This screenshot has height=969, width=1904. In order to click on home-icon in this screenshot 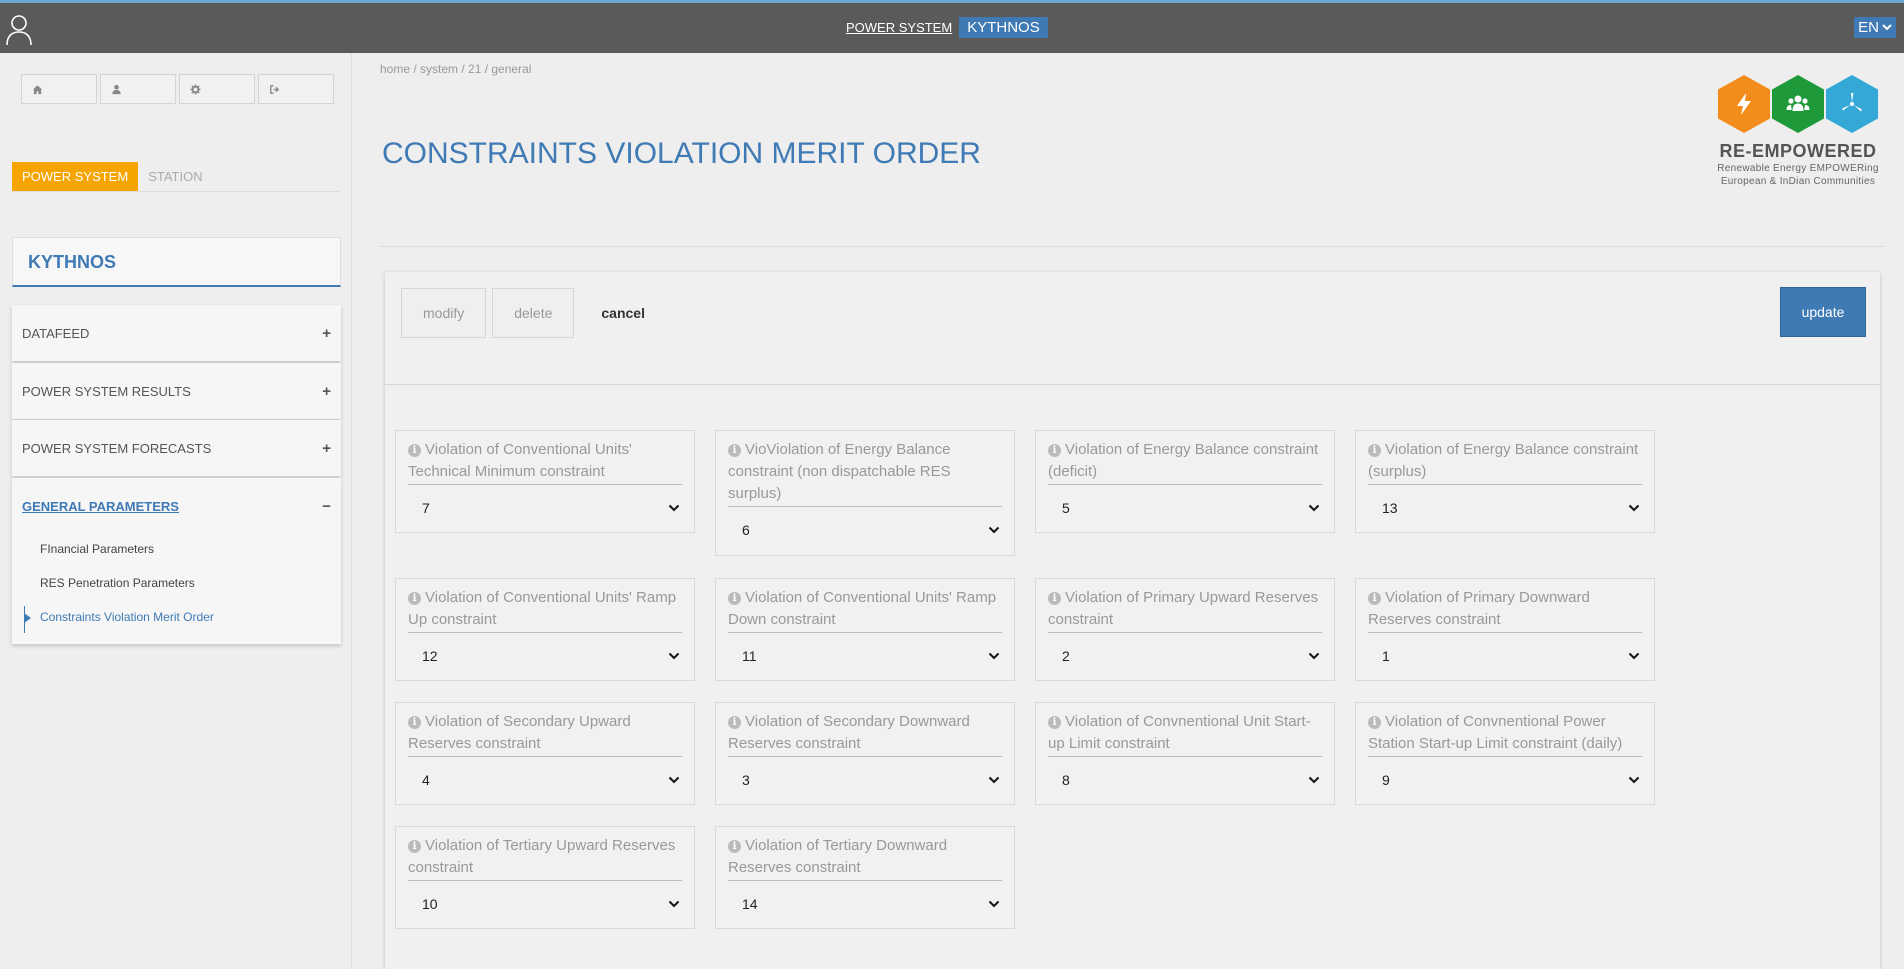, I will do `click(37, 89)`.